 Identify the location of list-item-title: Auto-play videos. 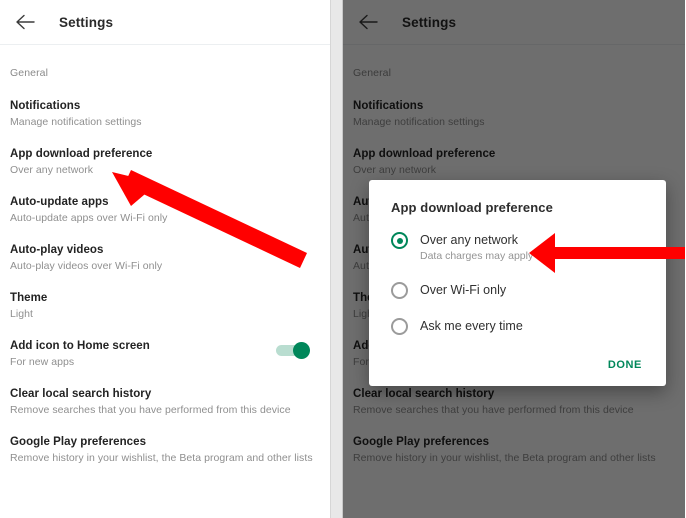
(57, 250).